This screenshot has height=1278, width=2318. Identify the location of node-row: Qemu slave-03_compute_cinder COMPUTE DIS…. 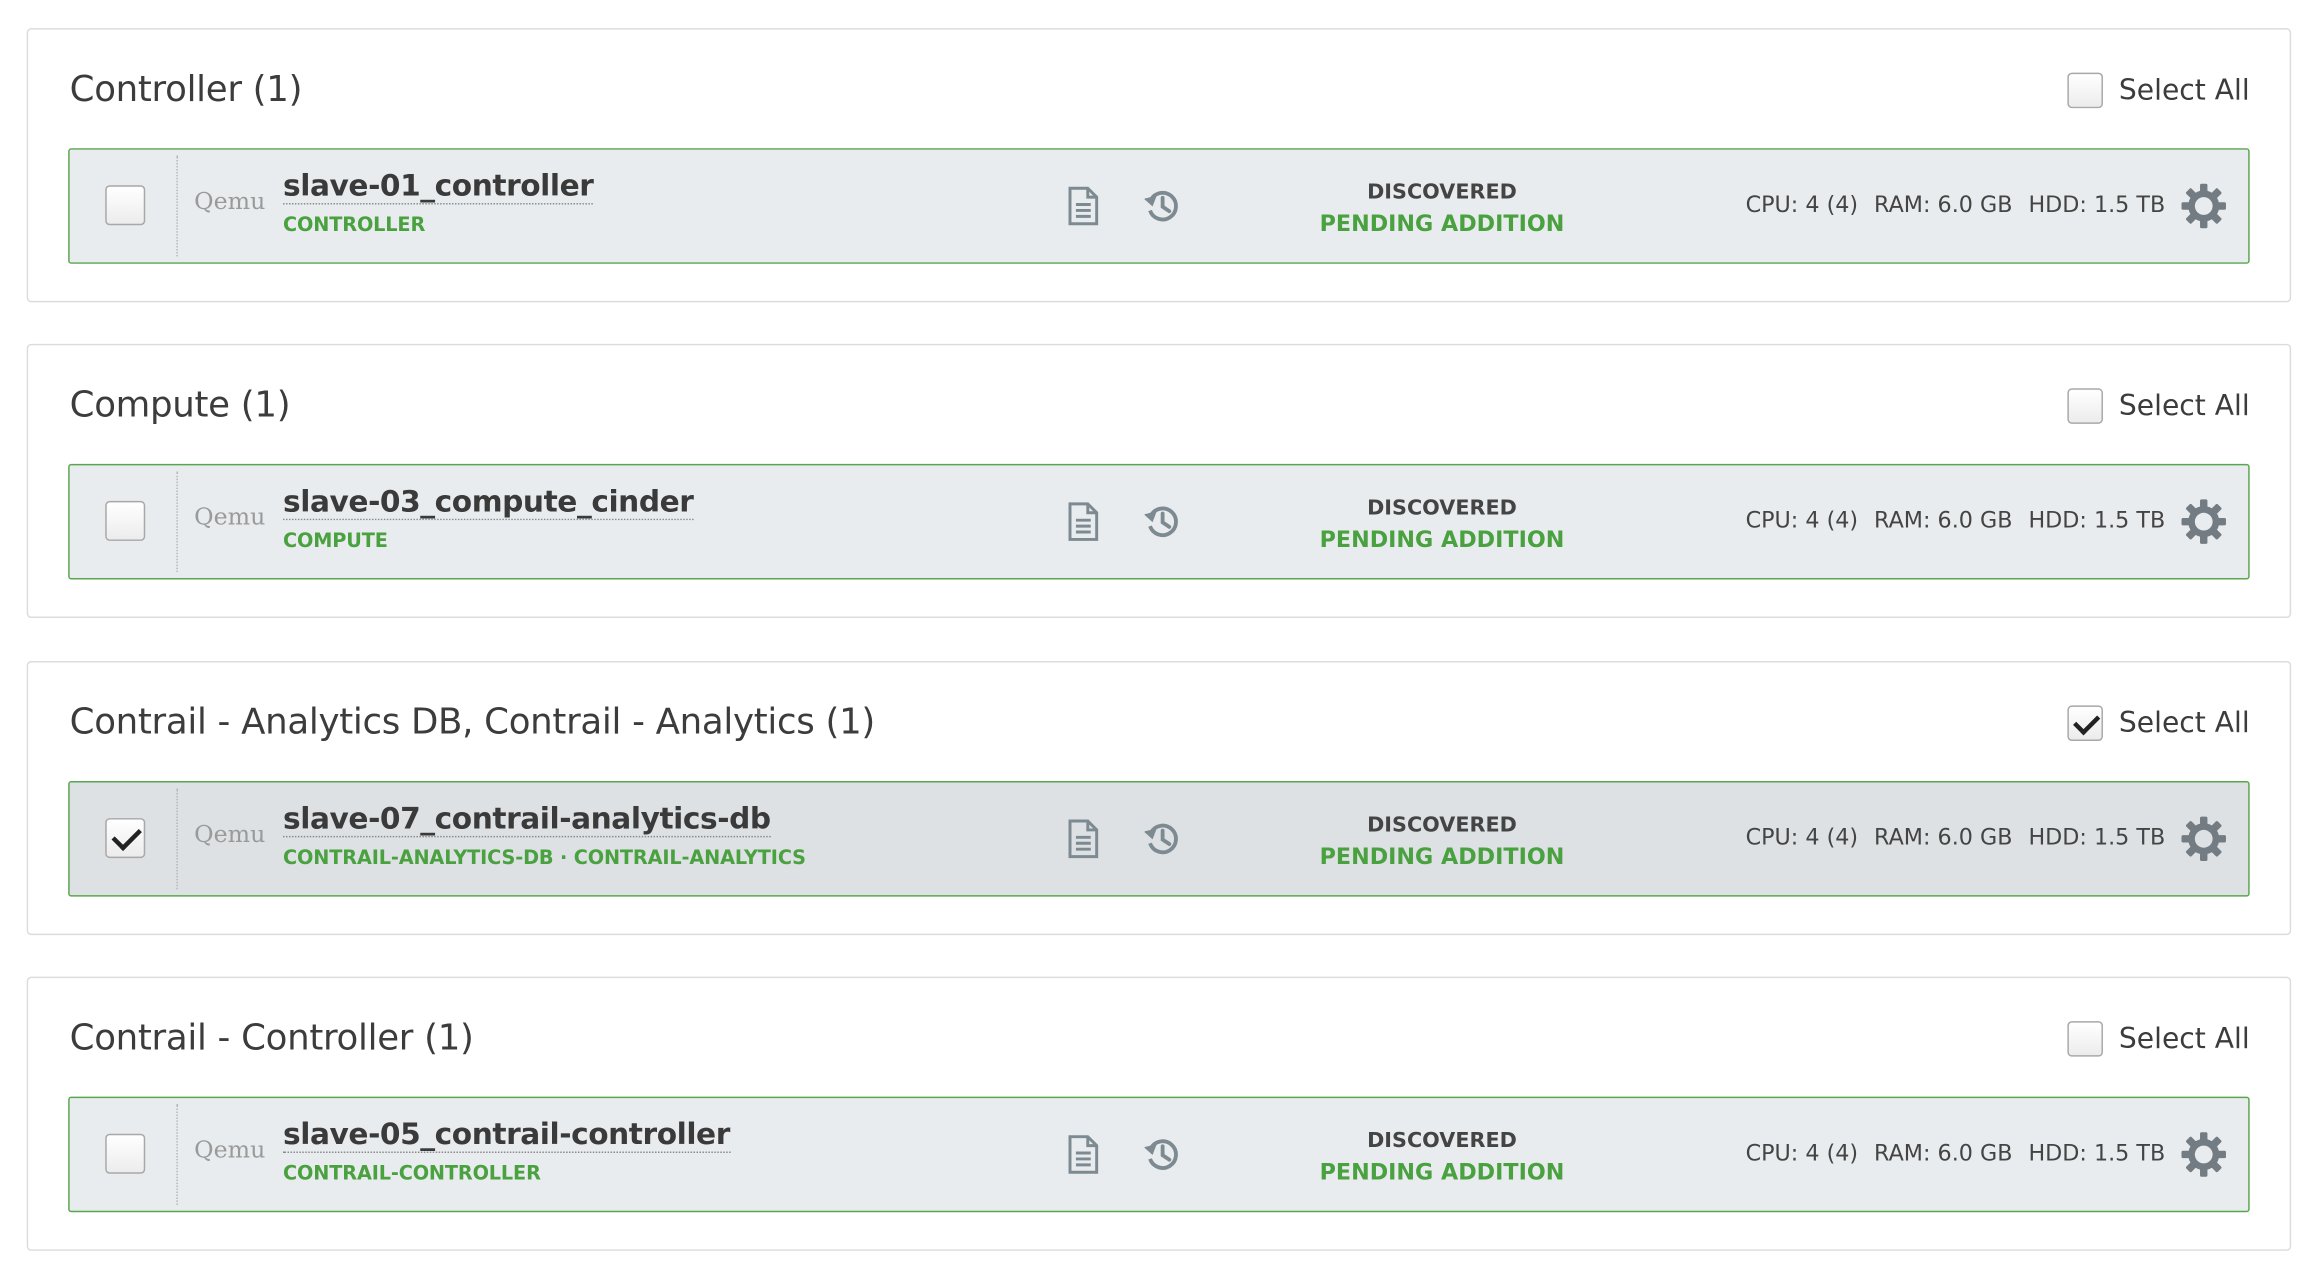
(1159, 521).